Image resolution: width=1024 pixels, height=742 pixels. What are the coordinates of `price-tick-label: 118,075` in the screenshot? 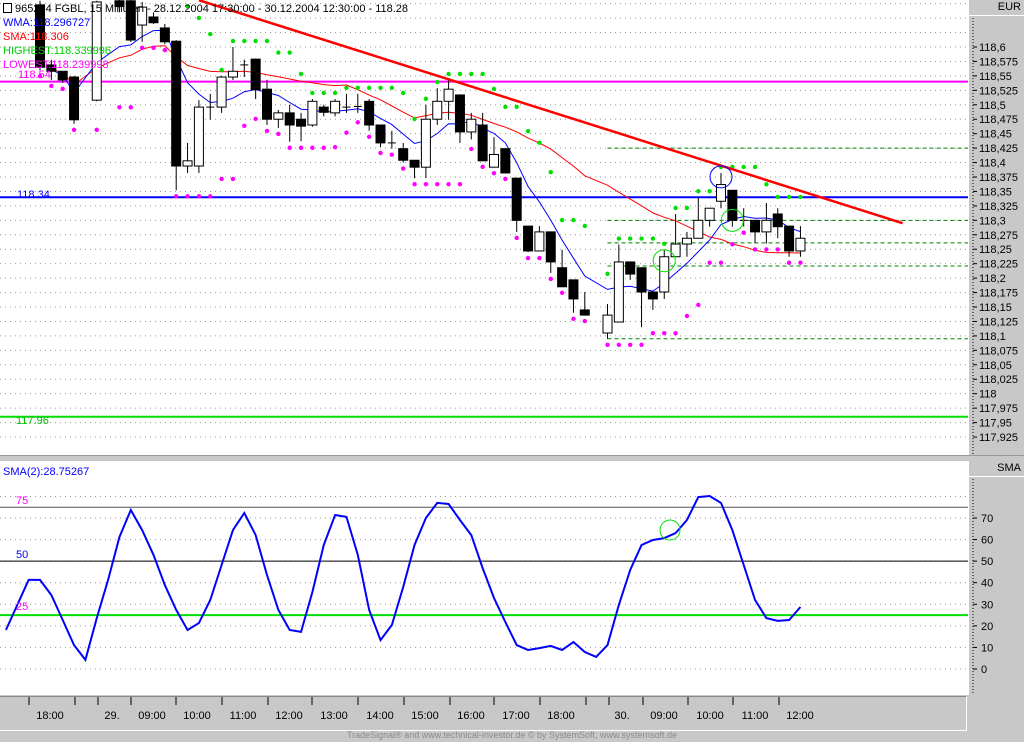 It's located at (998, 351).